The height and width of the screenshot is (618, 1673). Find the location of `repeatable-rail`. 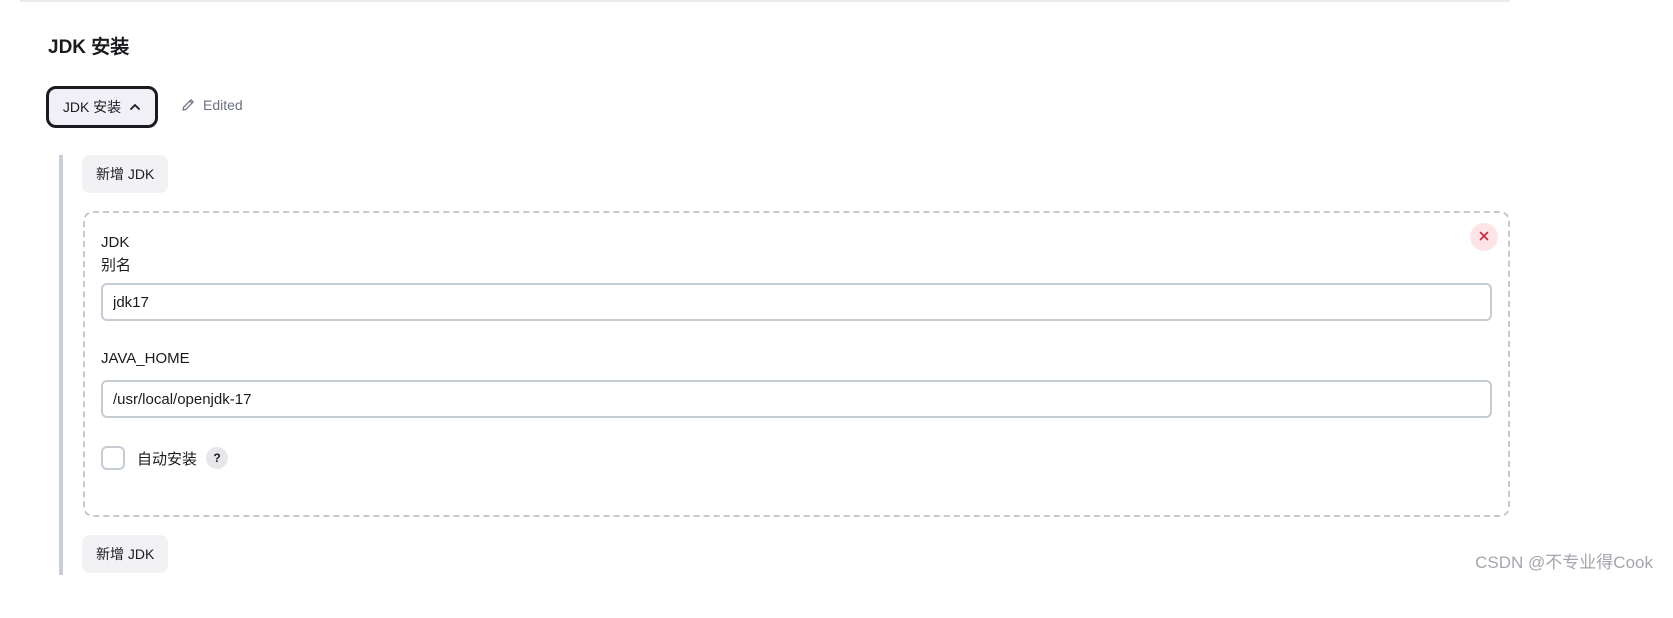

repeatable-rail is located at coordinates (61, 365).